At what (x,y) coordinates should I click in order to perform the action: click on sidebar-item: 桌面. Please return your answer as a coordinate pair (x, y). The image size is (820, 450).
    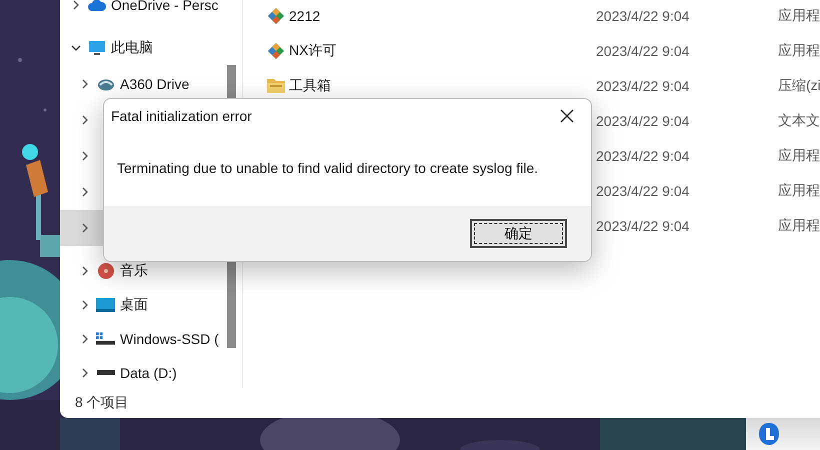
    Looking at the image, I should click on (134, 305).